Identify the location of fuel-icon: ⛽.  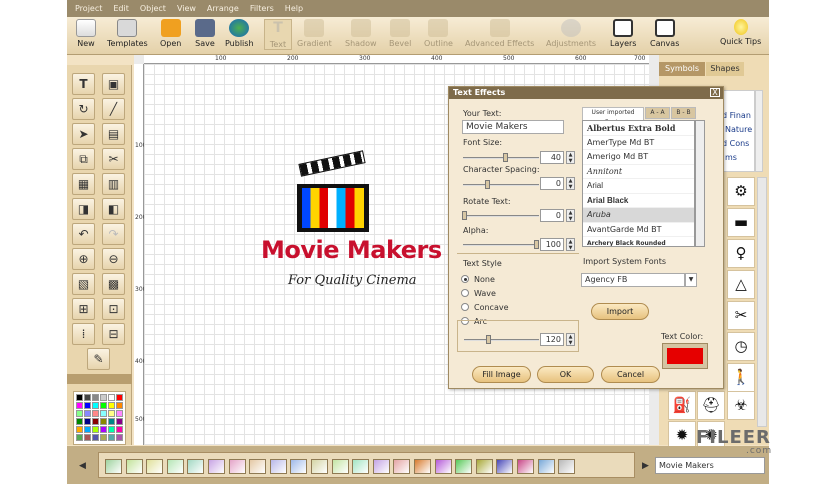
(682, 405).